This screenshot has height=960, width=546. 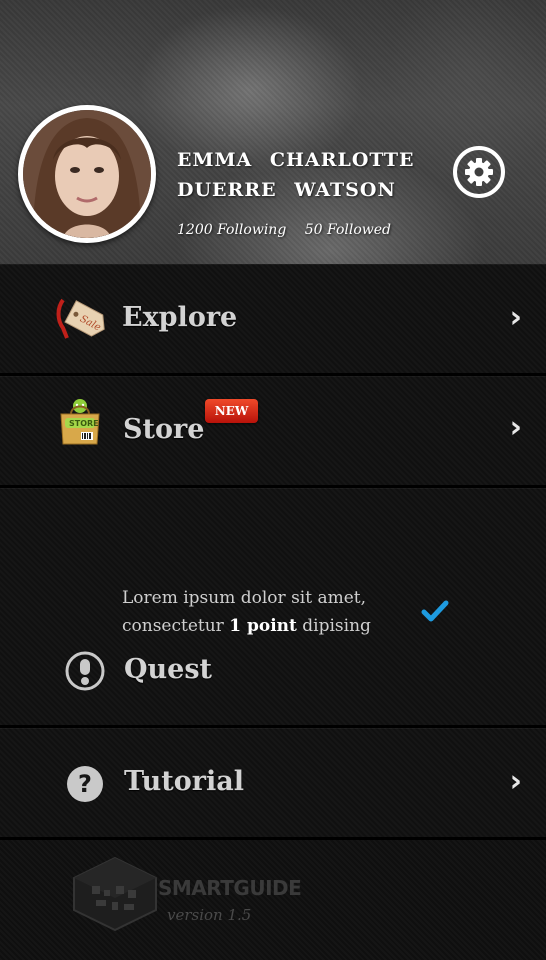 What do you see at coordinates (82, 321) in the screenshot?
I see `sale-tag-icon: Sale` at bounding box center [82, 321].